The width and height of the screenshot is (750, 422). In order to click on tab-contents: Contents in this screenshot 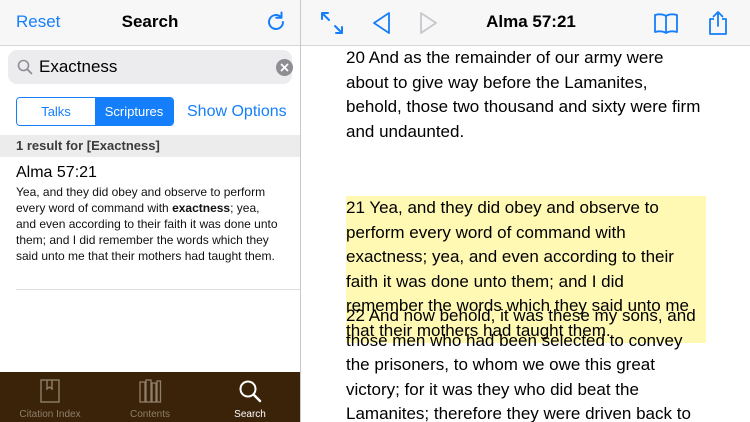, I will do `click(150, 397)`.